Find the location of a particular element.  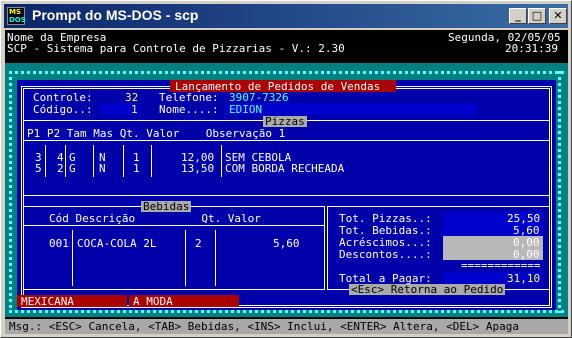

nome-label: Nome....: is located at coordinates (189, 109).